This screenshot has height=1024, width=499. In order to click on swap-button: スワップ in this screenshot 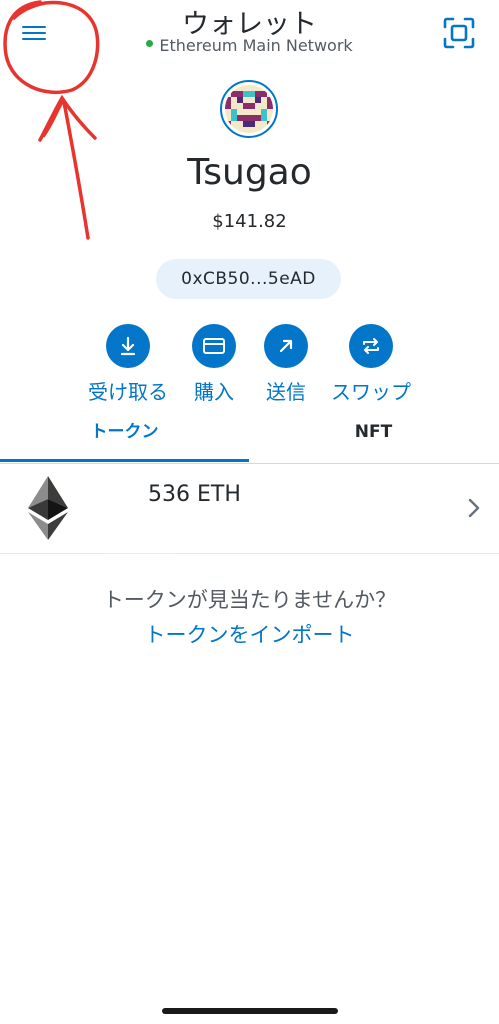, I will do `click(371, 364)`.